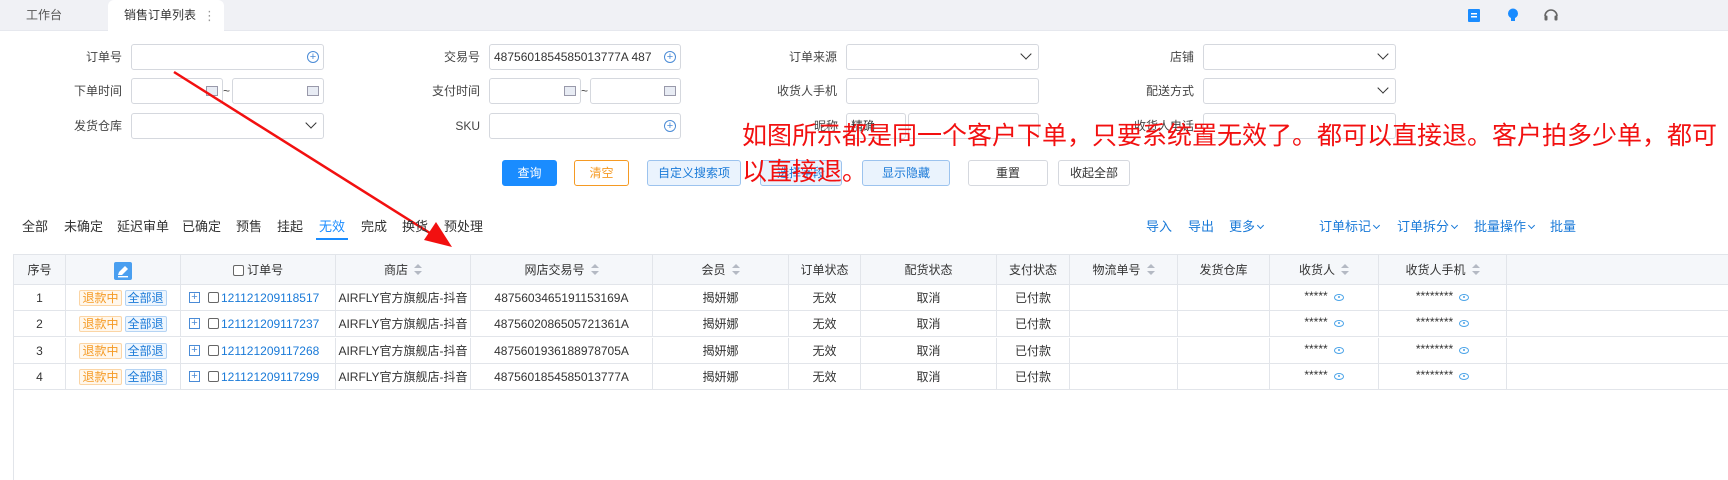 The image size is (1728, 480). I want to click on edit-columns-icon, so click(123, 271).